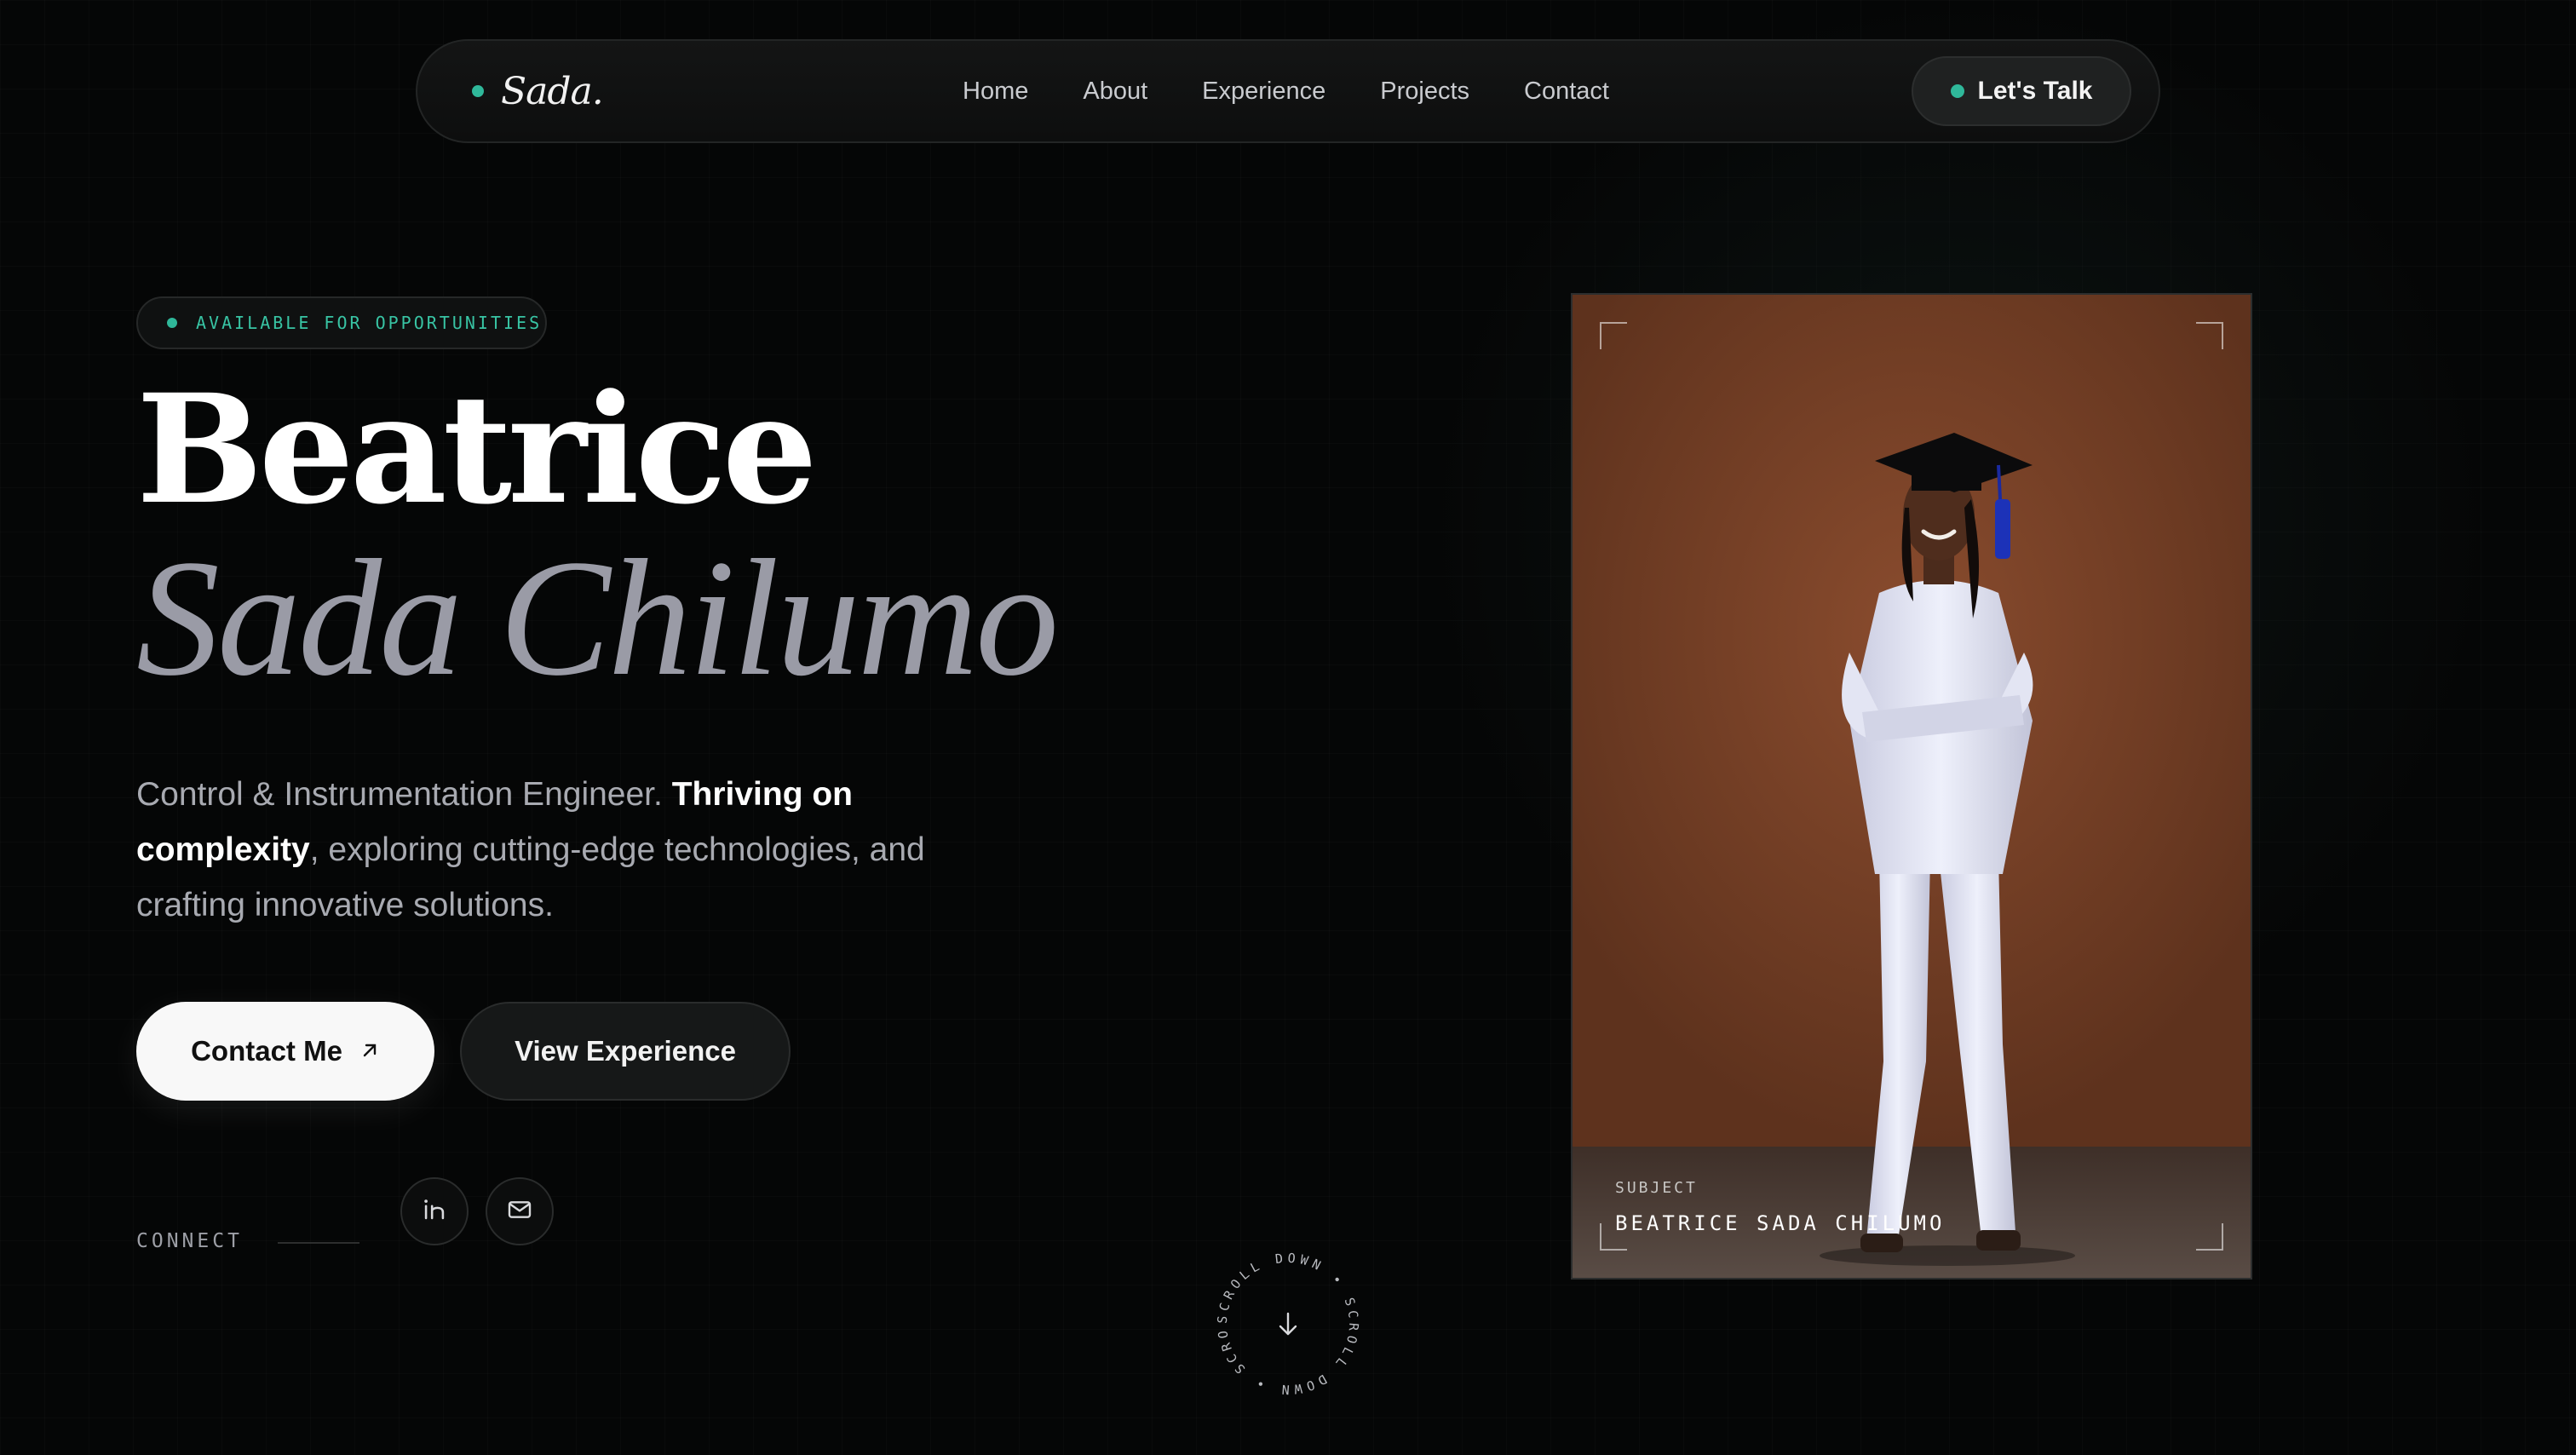 The width and height of the screenshot is (2576, 1455). What do you see at coordinates (2209, 1237) in the screenshot?
I see `frame-corner-br` at bounding box center [2209, 1237].